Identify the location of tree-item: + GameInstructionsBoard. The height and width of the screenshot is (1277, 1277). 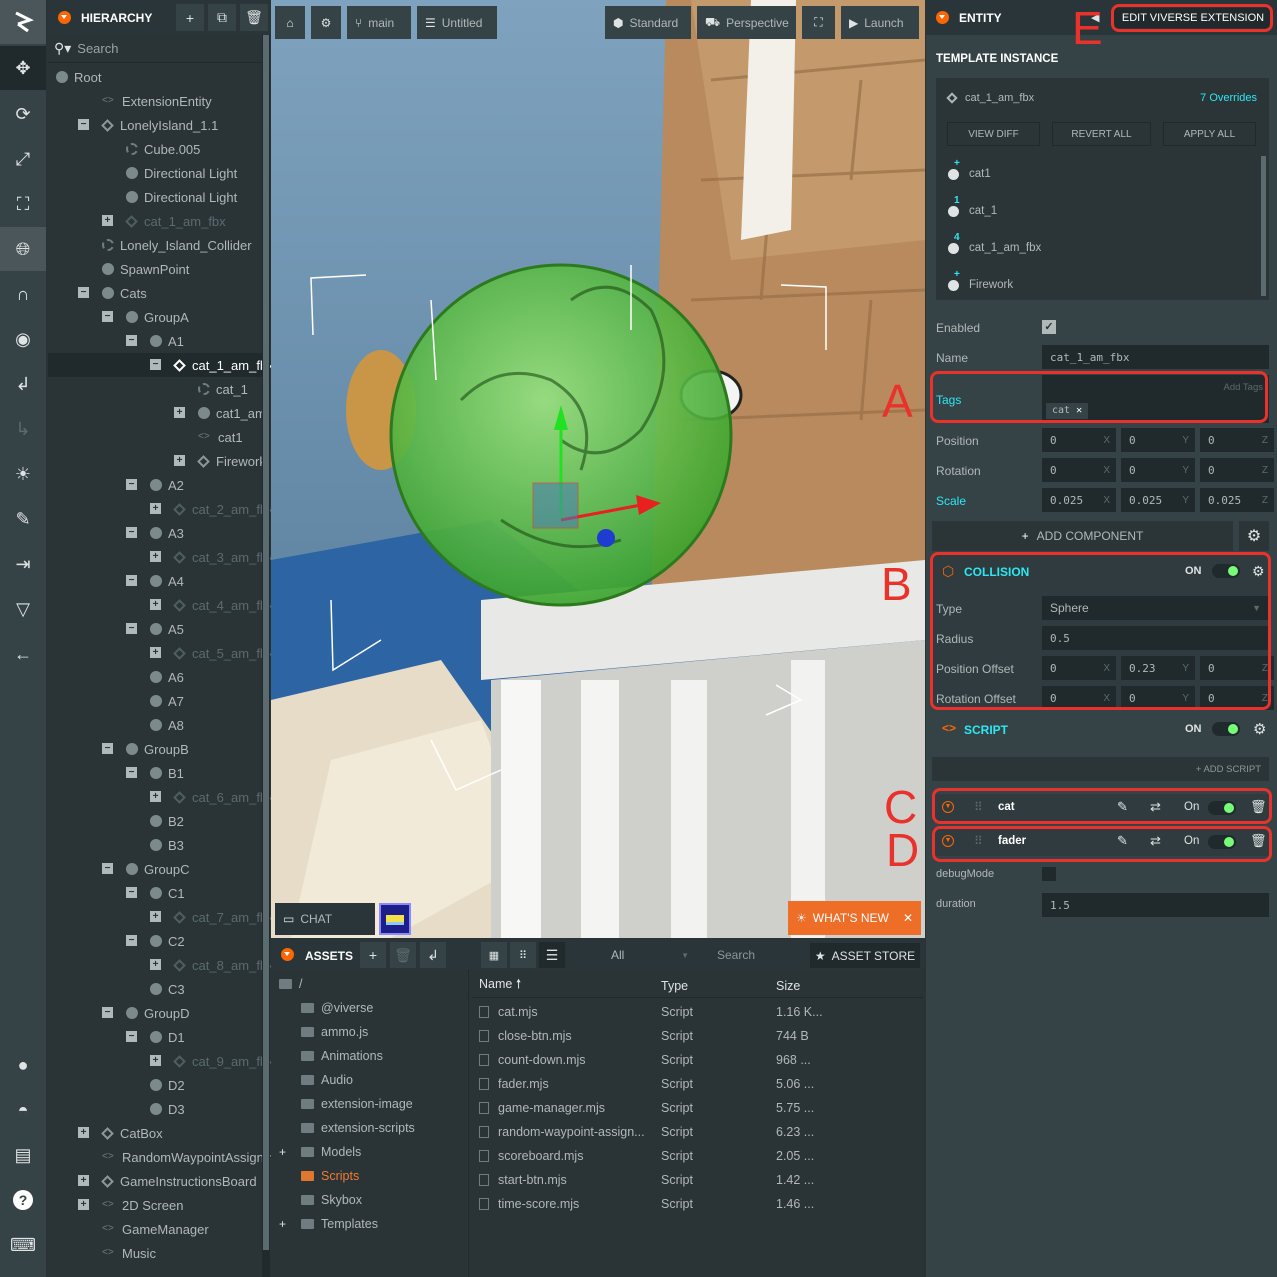
(155, 1181).